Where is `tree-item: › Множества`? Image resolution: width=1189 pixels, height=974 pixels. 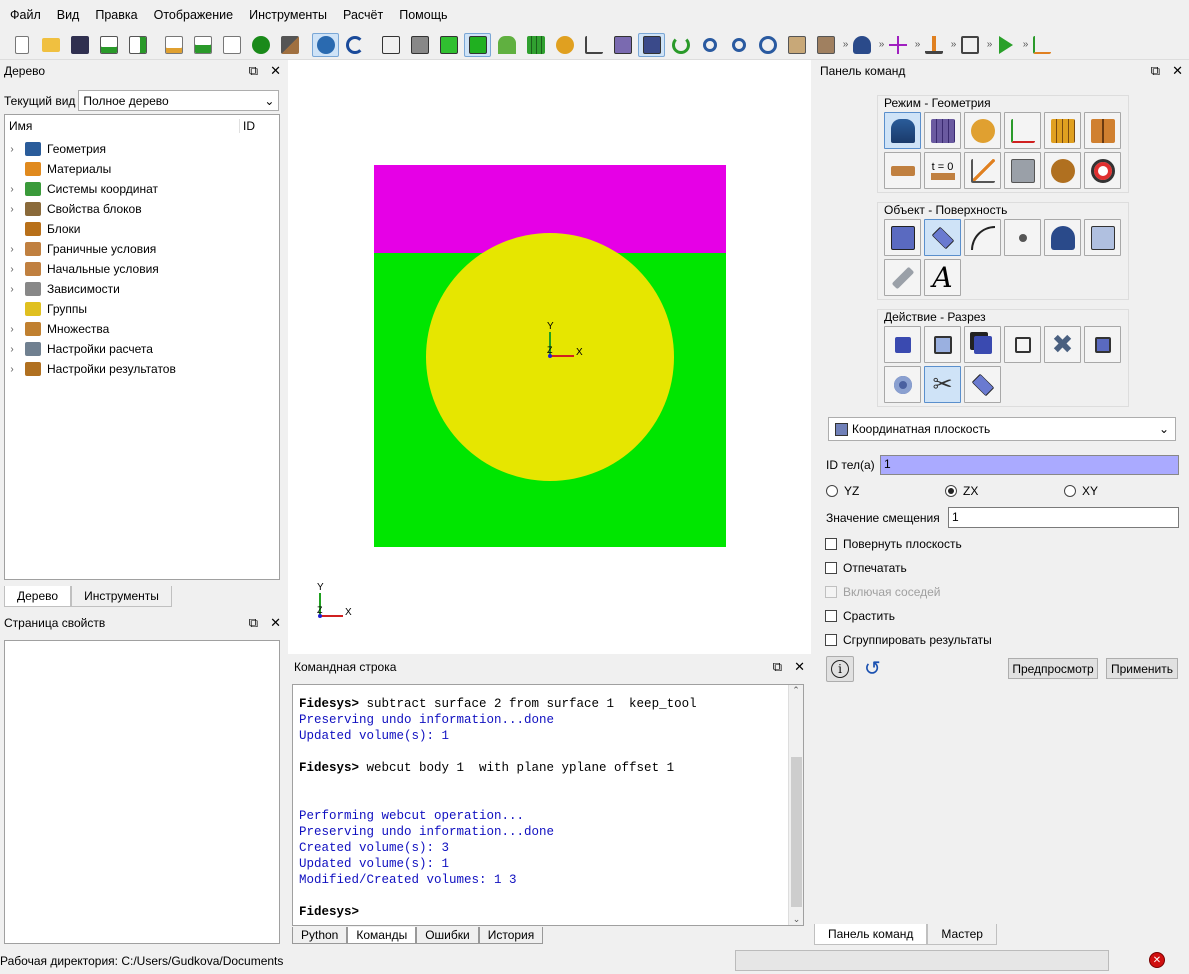 tree-item: › Множества is located at coordinates (142, 329).